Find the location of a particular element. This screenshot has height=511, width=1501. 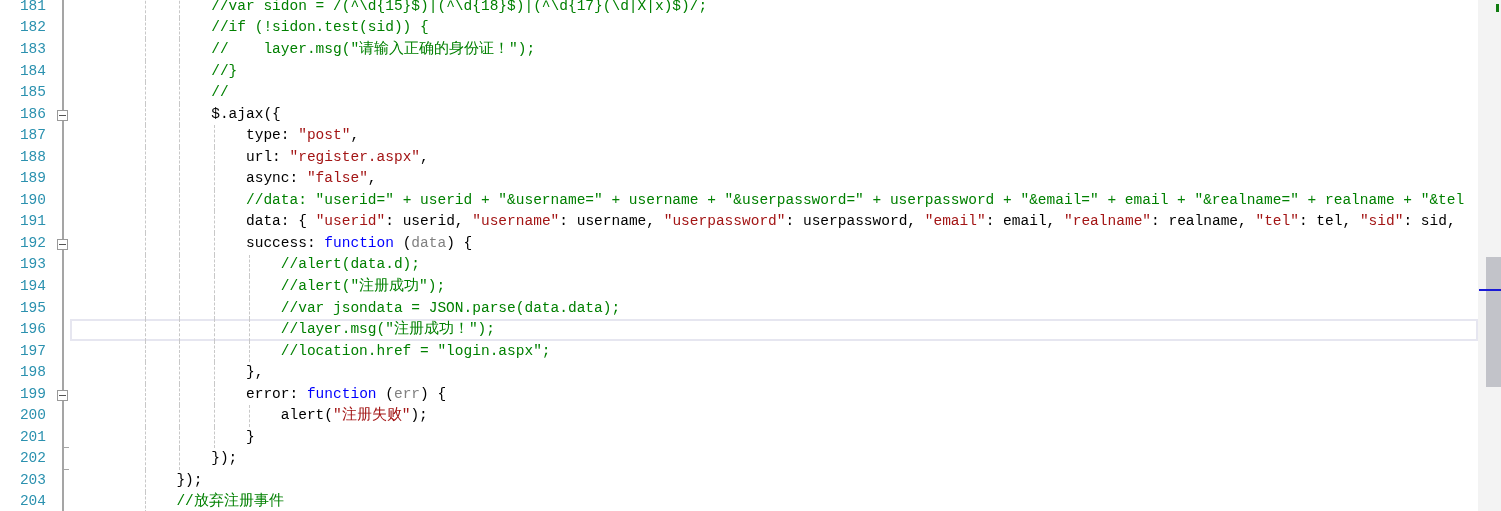

code-line: //data: "userid=" + userid + "&username=" + username + "&userpassword=" + userpassword + "&email=" + email + "&realname=" + realname + "&tel is located at coordinates (855, 200).